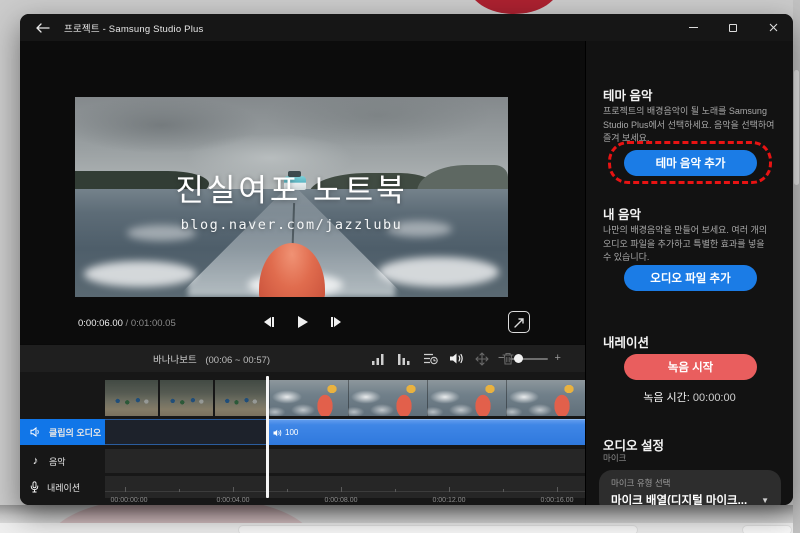  I want to click on close-button, so click(773, 27).